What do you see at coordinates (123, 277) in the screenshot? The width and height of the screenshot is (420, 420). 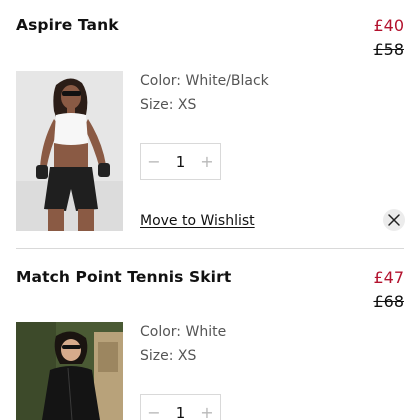 I see `product-name: Match Point Tennis Skirt` at bounding box center [123, 277].